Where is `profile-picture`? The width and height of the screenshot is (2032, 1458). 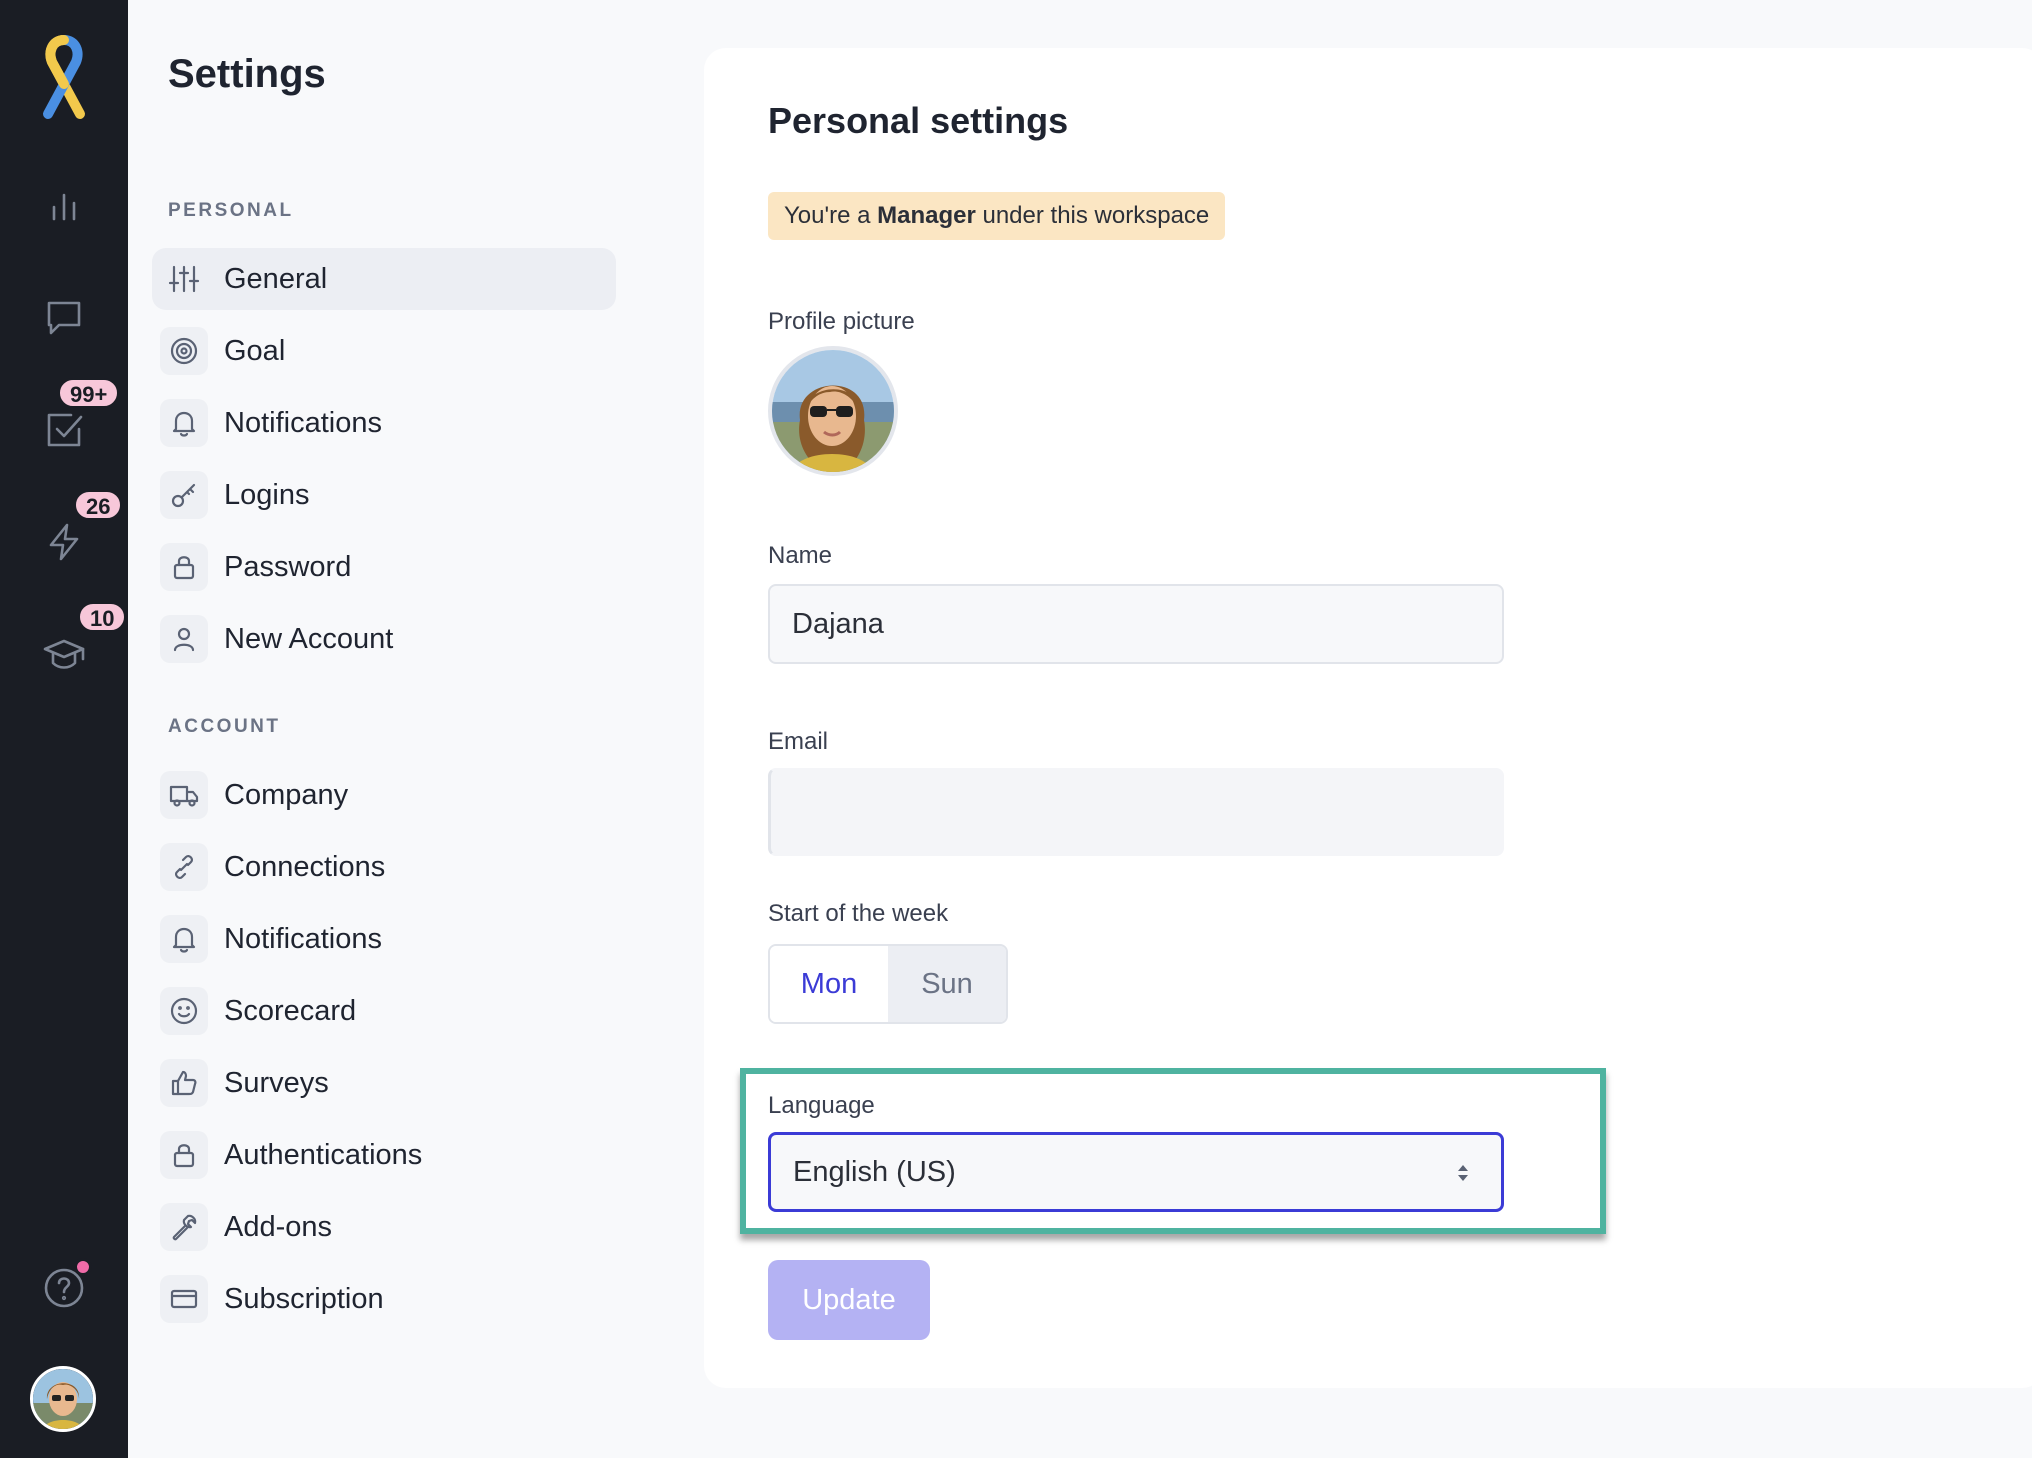
profile-picture is located at coordinates (833, 411).